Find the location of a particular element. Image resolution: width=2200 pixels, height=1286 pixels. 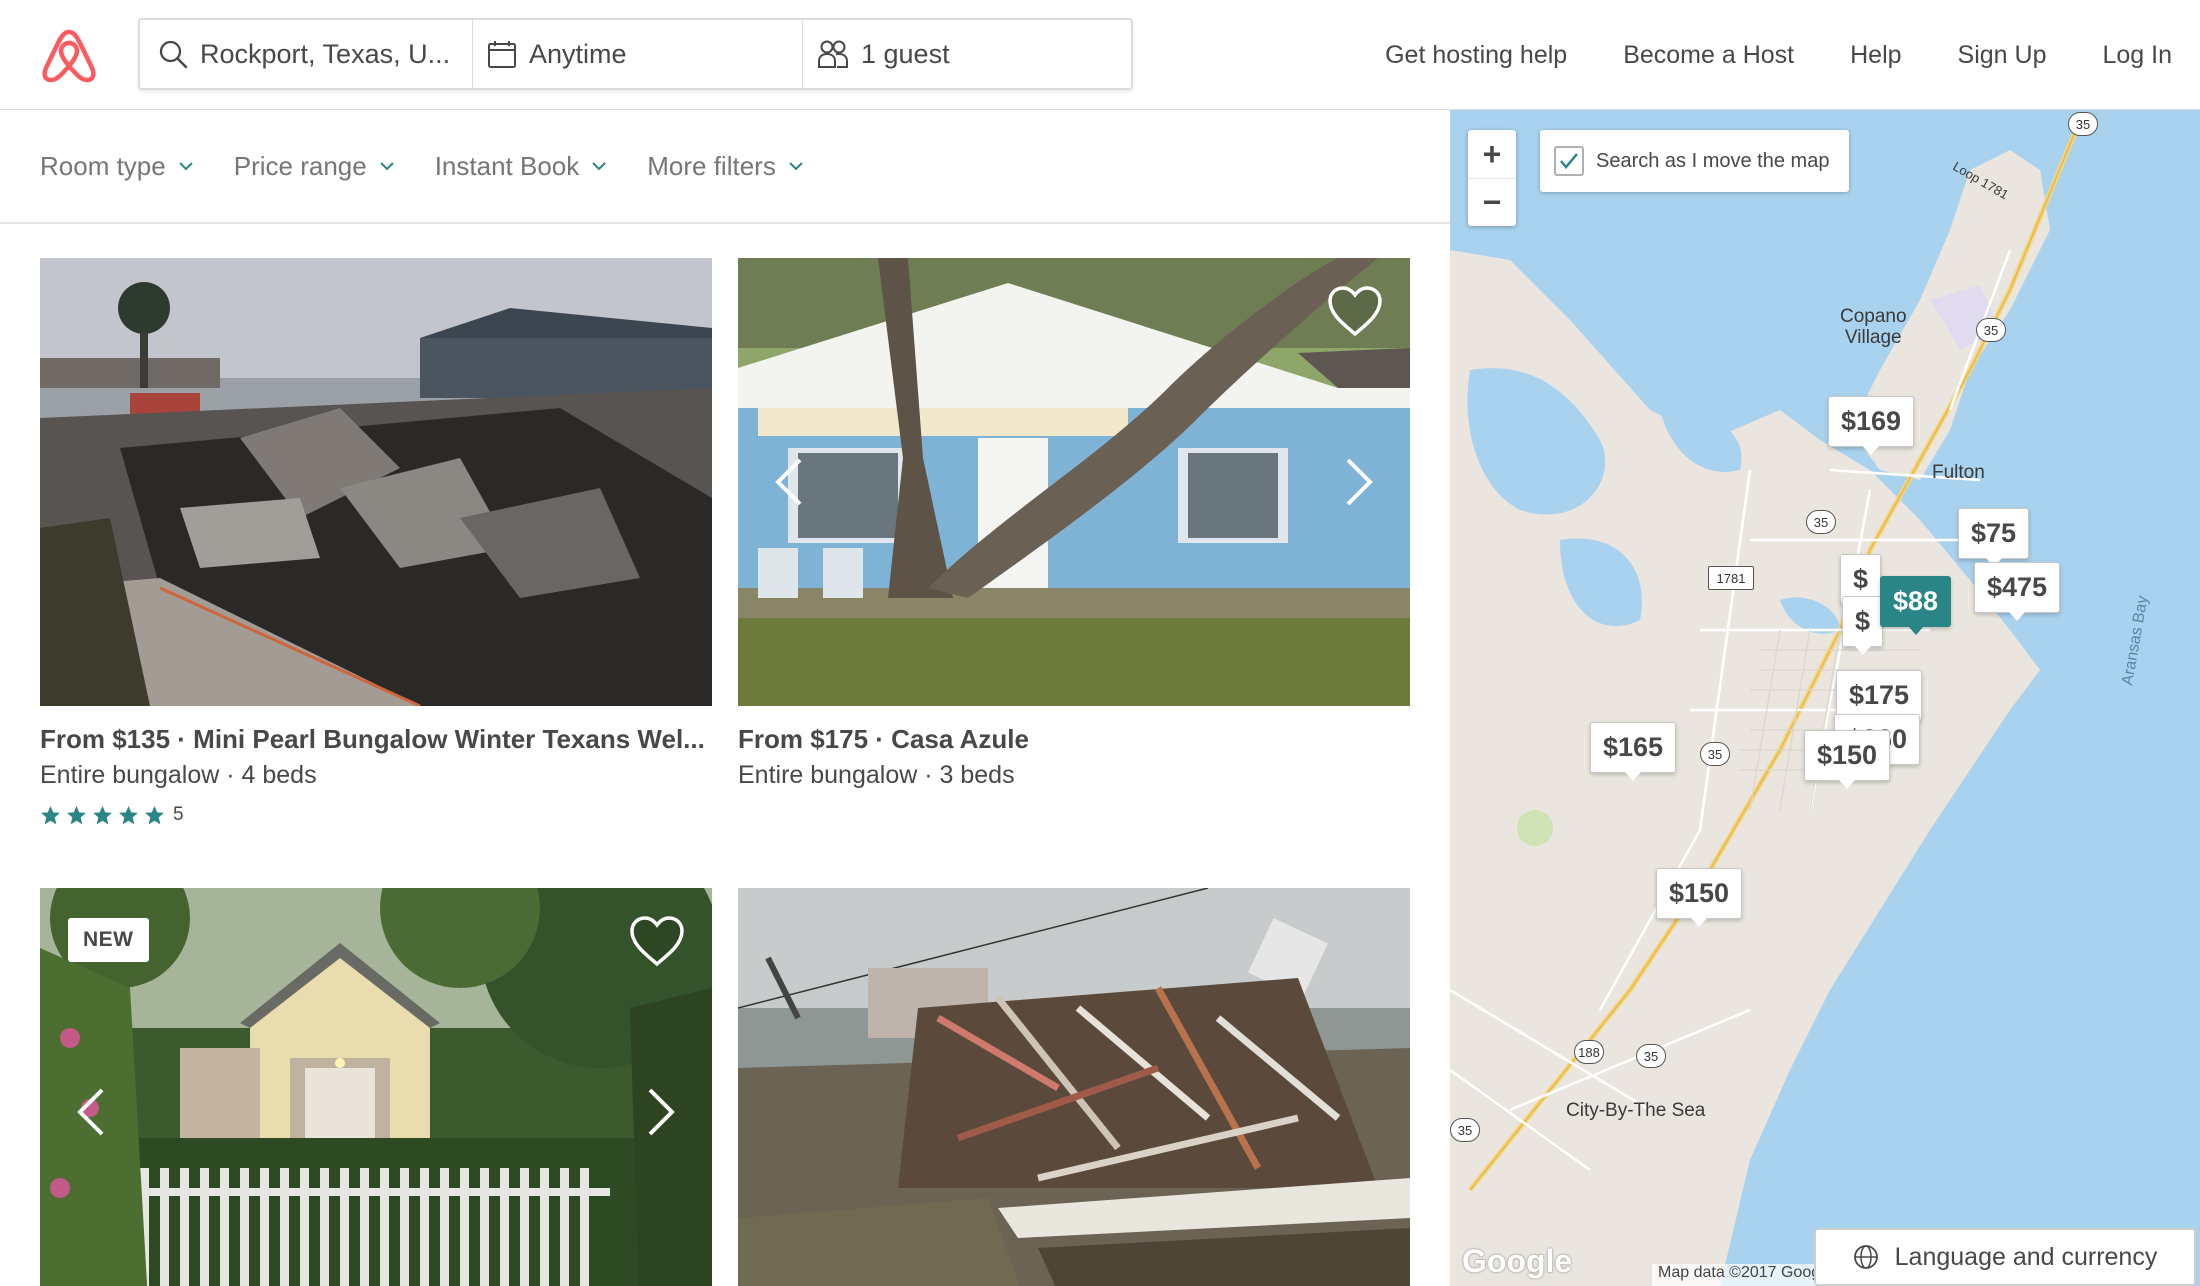

map-label-copano-village: Copano Village is located at coordinates (1873, 327).